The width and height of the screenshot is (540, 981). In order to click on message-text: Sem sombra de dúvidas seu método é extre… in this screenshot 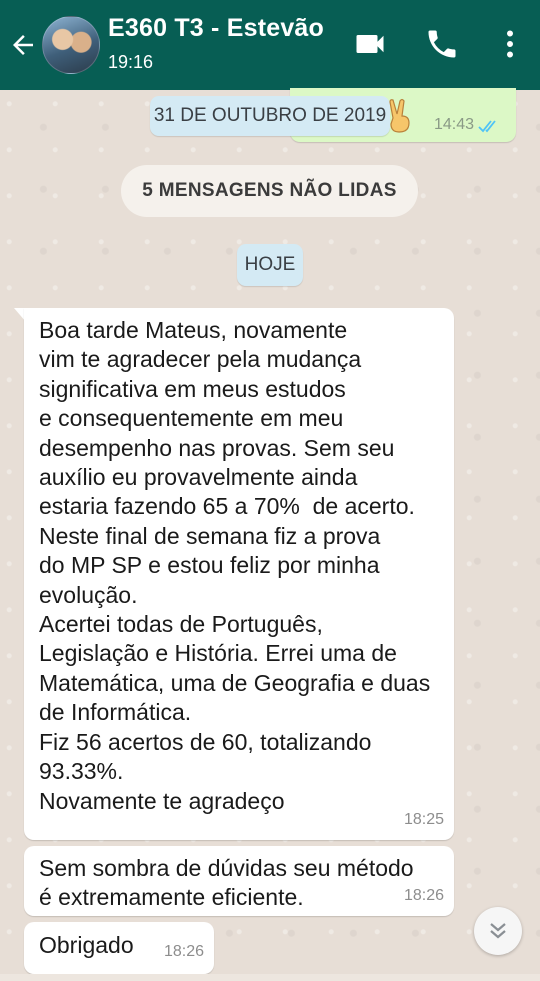, I will do `click(226, 883)`.